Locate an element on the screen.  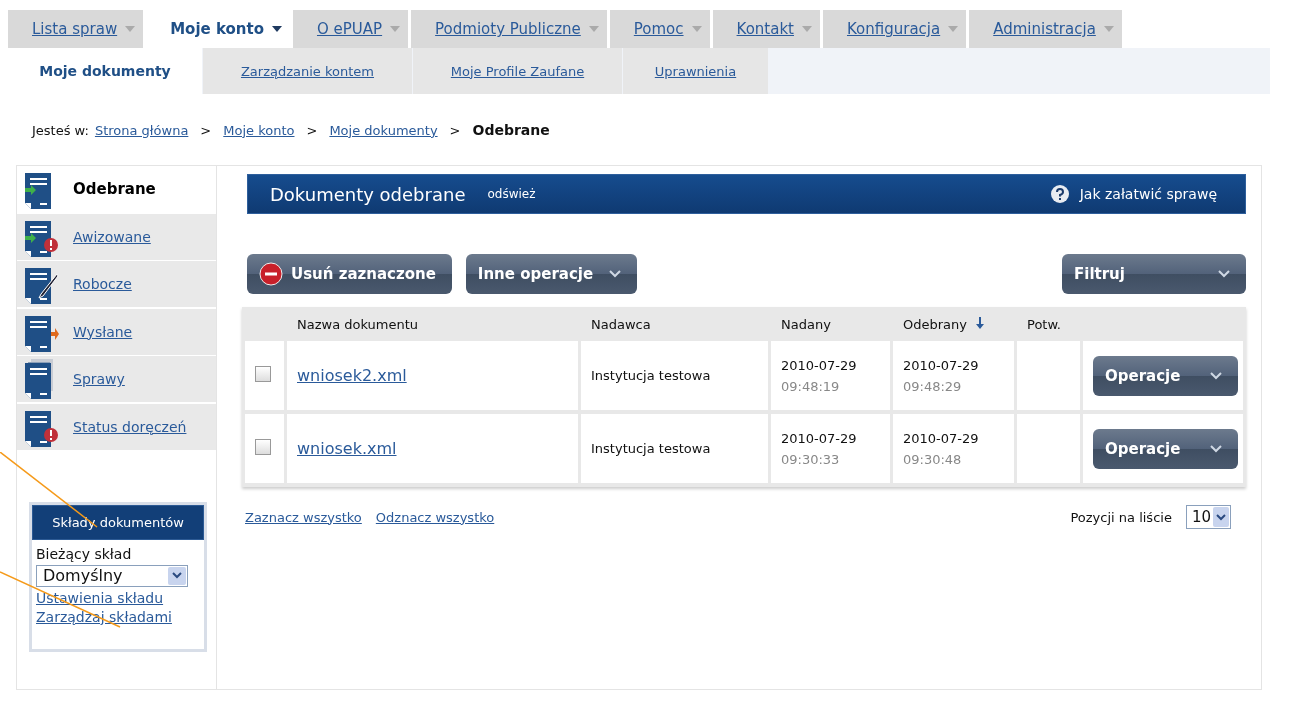
document-link: wniosek2.xml is located at coordinates (352, 375).